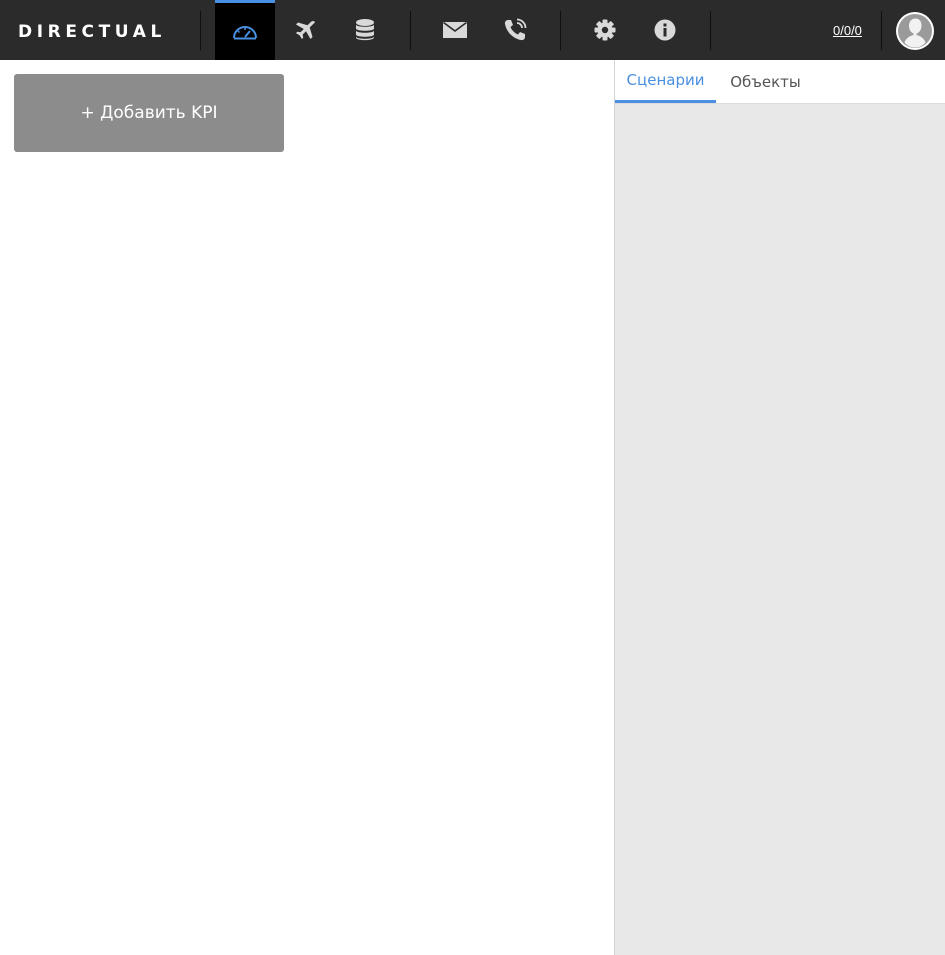  Describe the element at coordinates (149, 113) in the screenshot. I see `add-kpi-button: + Добавить KPI` at that location.